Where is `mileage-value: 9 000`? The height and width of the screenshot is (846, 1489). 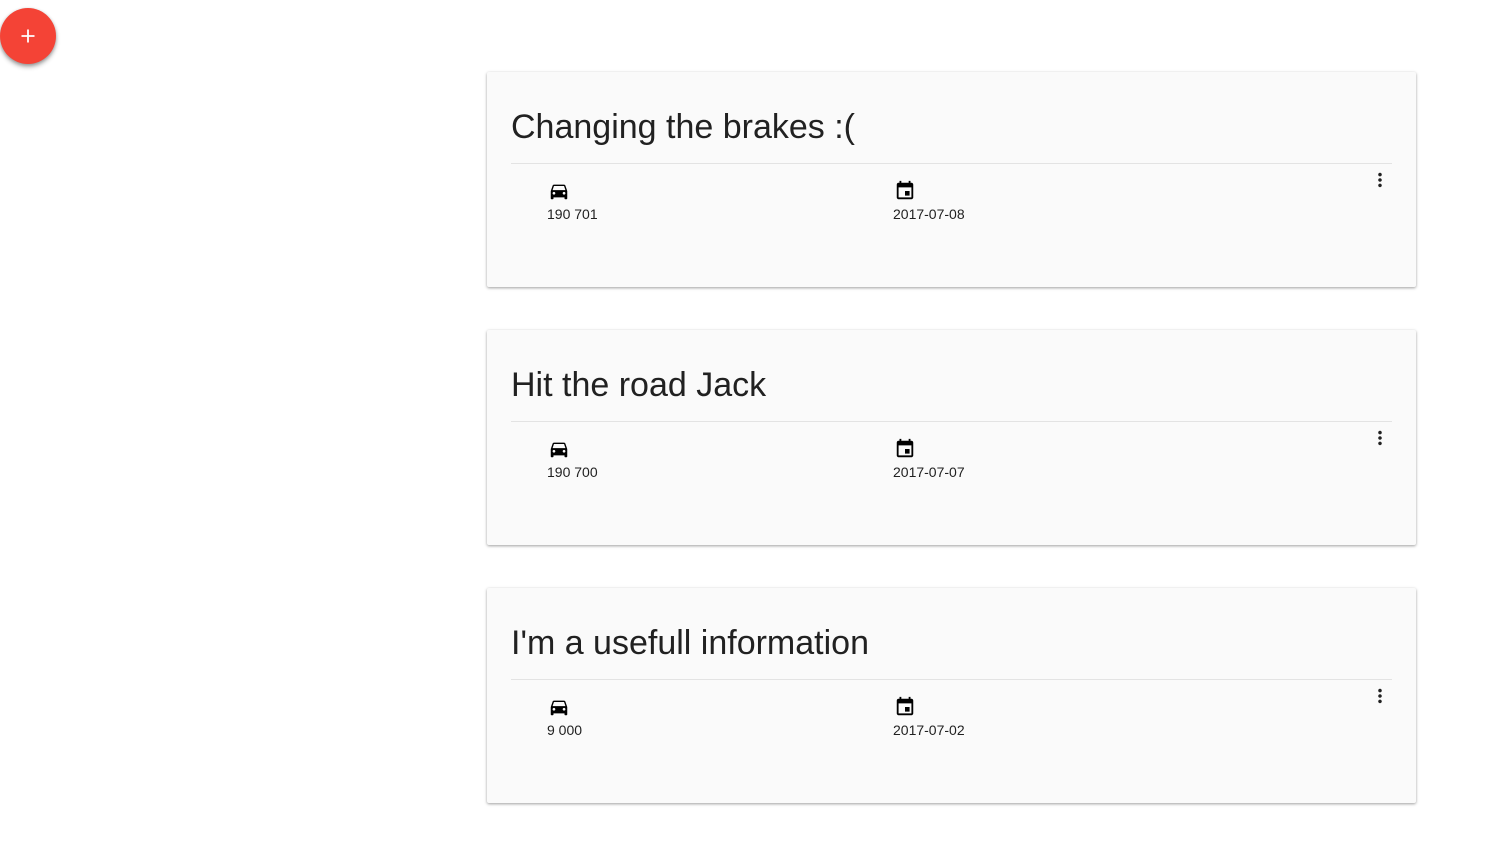 mileage-value: 9 000 is located at coordinates (565, 730).